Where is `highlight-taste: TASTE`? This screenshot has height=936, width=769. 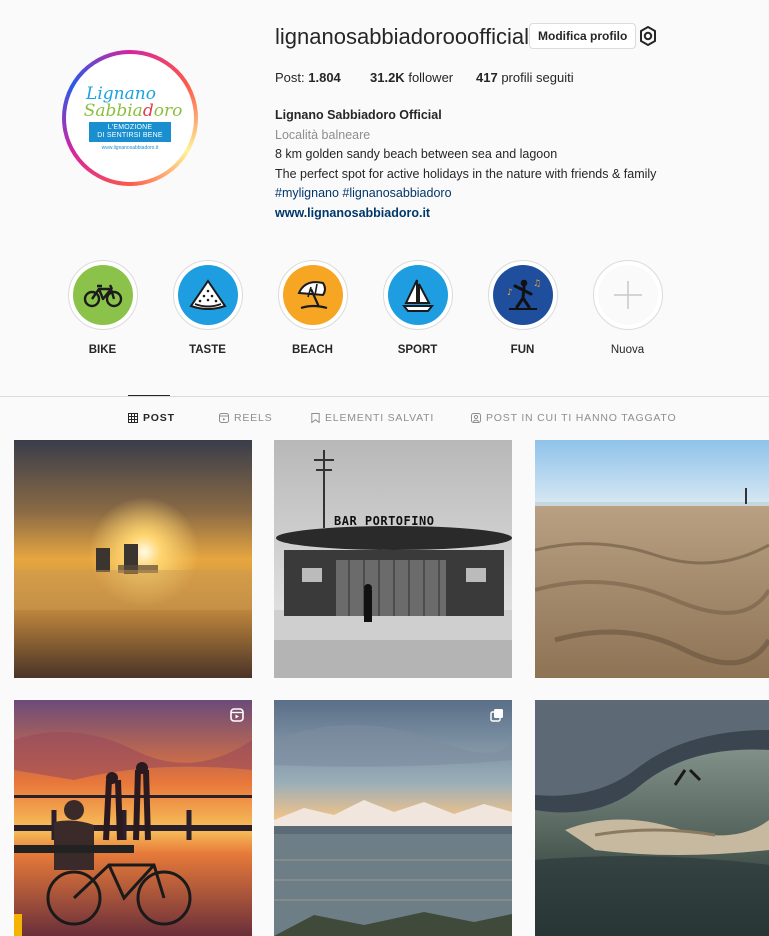
highlight-taste: TASTE is located at coordinates (207, 308).